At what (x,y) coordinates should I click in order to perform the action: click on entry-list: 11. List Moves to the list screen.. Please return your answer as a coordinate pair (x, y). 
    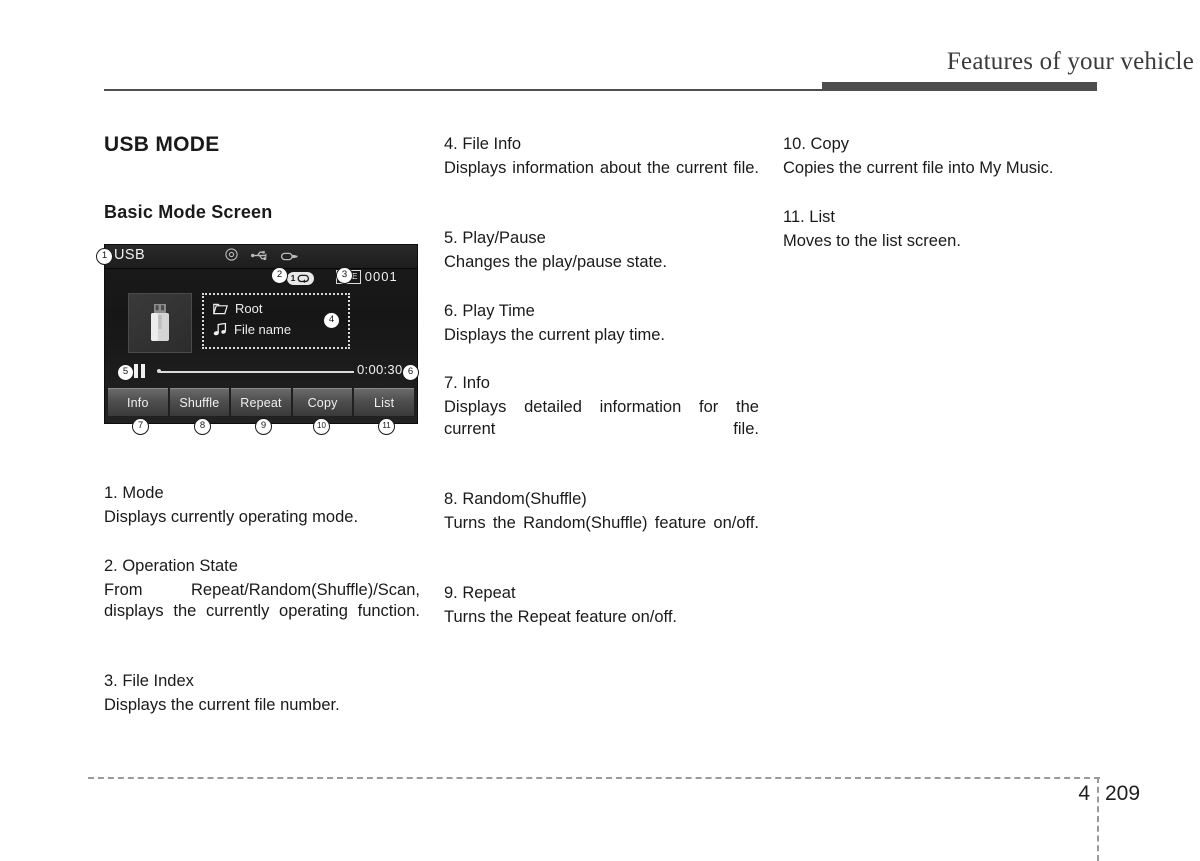
    Looking at the image, I should click on (940, 229).